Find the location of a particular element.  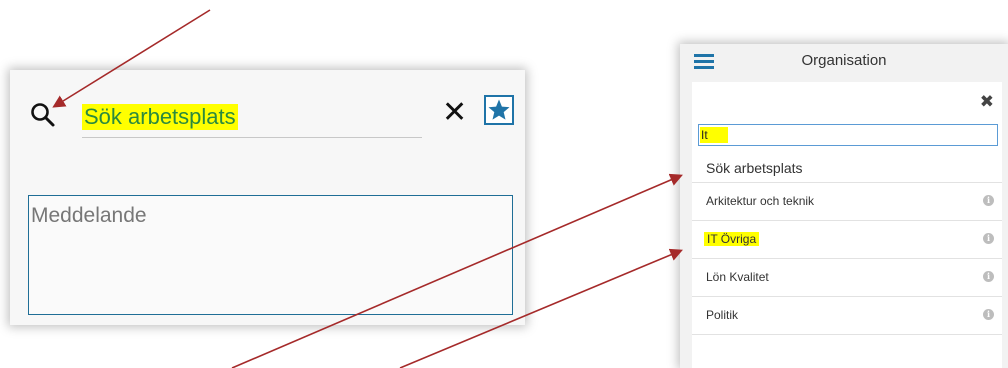

list-item-empty is located at coordinates (847, 351).